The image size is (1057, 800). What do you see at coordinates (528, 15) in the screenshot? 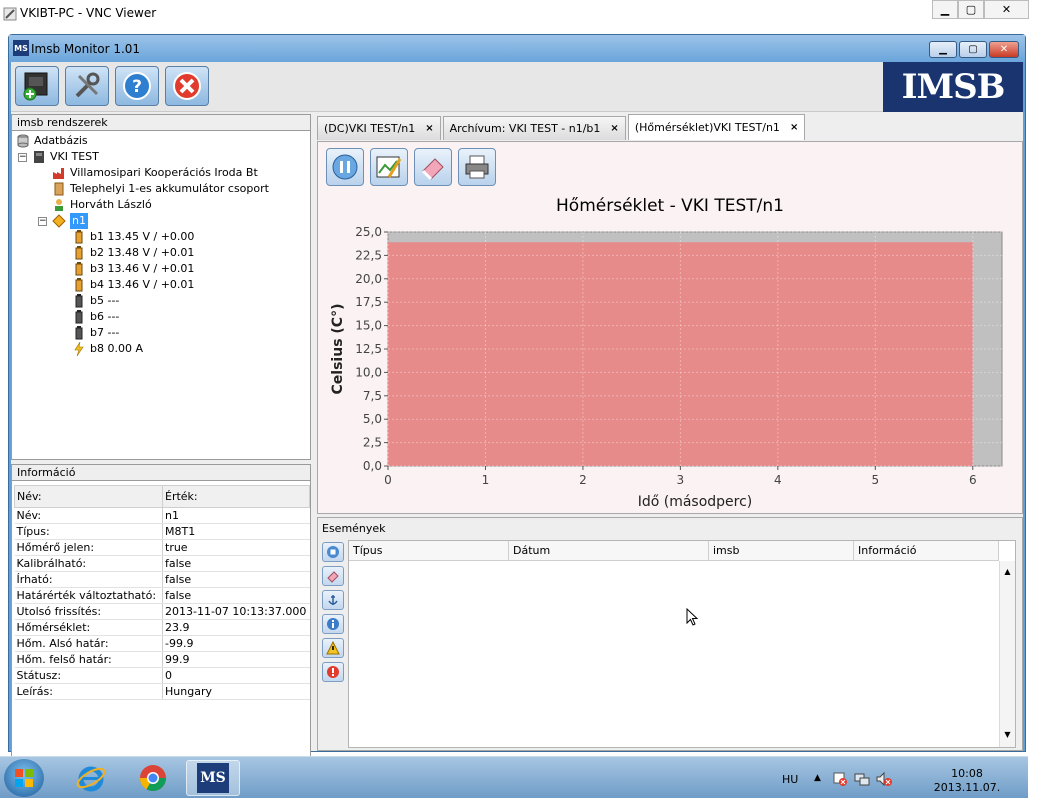
I see `vnc-titlebar: VKIBT-PC - VNC Viewer ▁ ▢ ✕` at bounding box center [528, 15].